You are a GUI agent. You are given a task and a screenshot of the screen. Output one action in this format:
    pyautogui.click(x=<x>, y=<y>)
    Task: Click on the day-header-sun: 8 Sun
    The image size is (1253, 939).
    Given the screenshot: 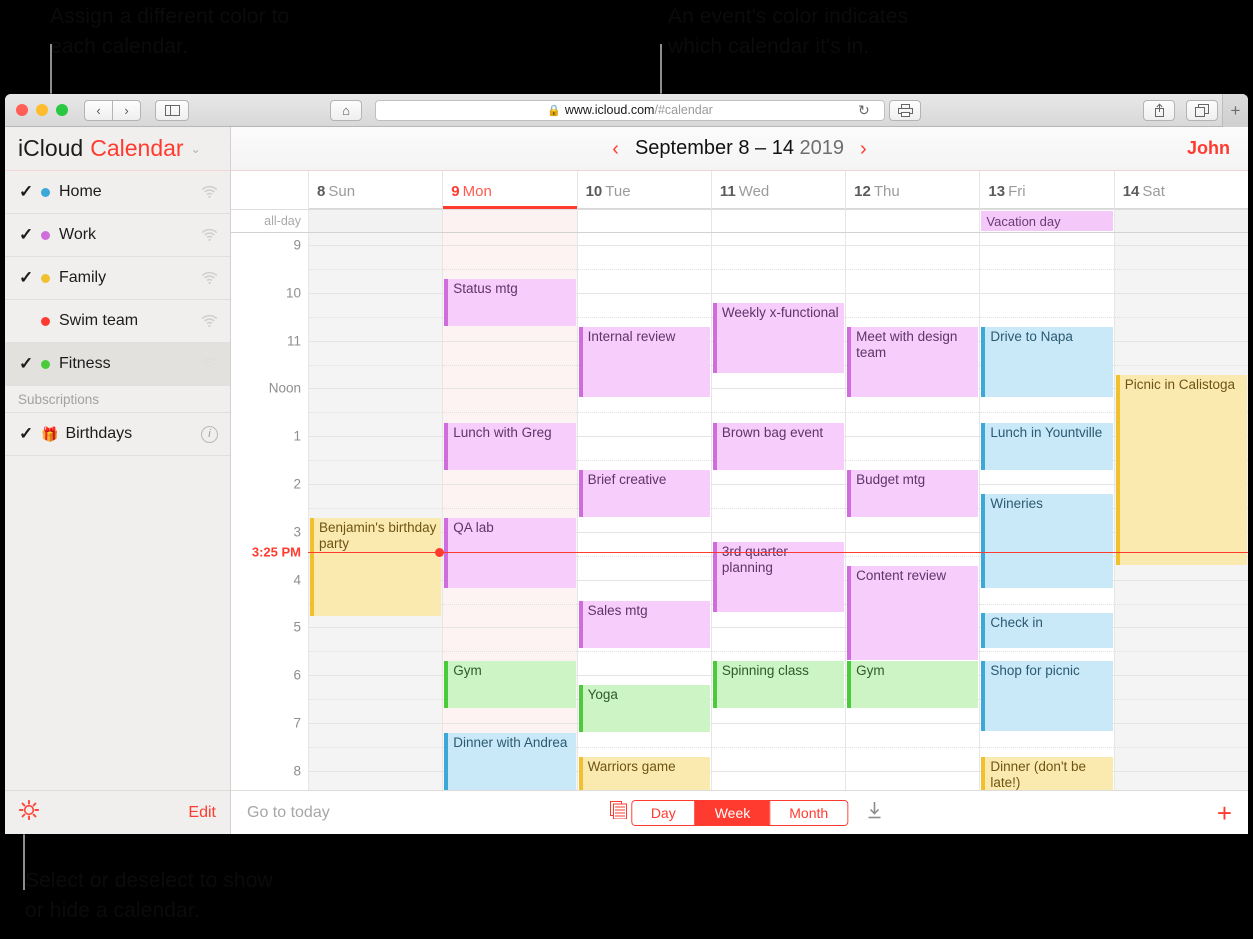 What is the action you would take?
    pyautogui.click(x=375, y=190)
    